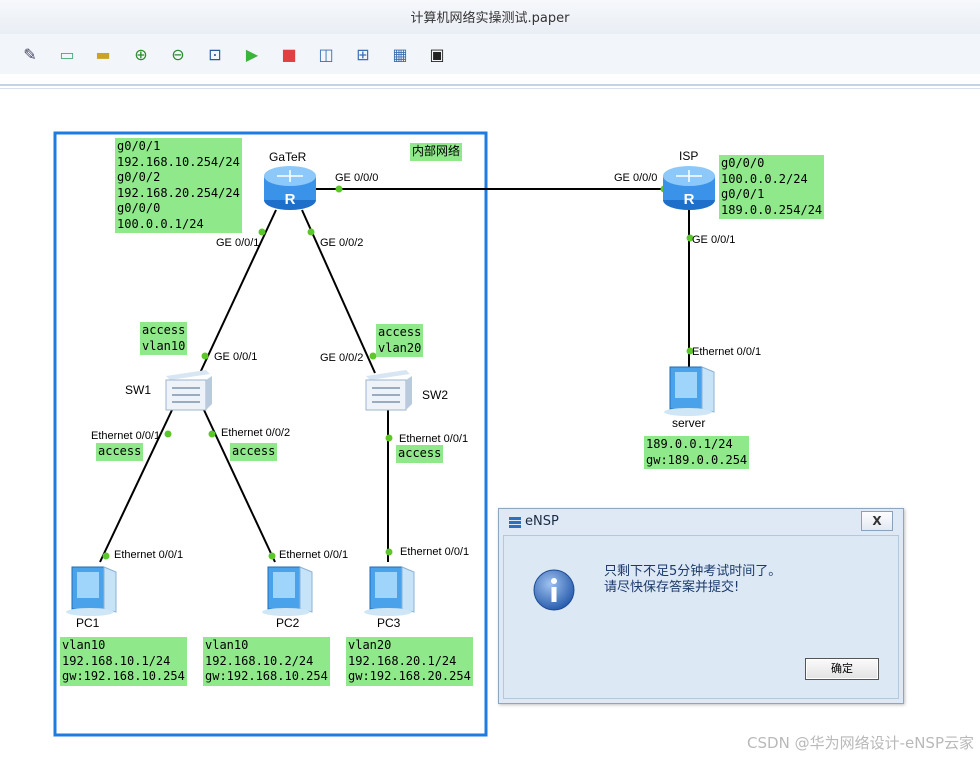  I want to click on dialog-ok-button: 确定, so click(842, 669).